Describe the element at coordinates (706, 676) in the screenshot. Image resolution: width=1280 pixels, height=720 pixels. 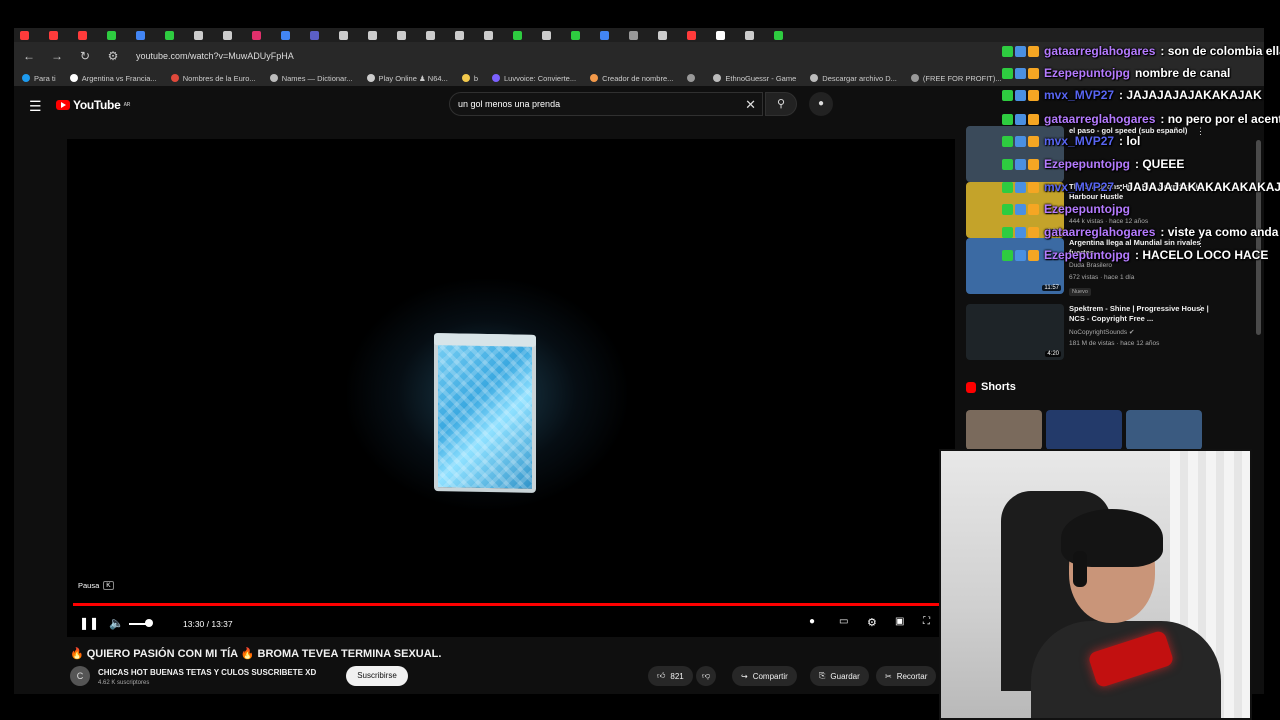
I see `dislike-button: 👎︎` at that location.